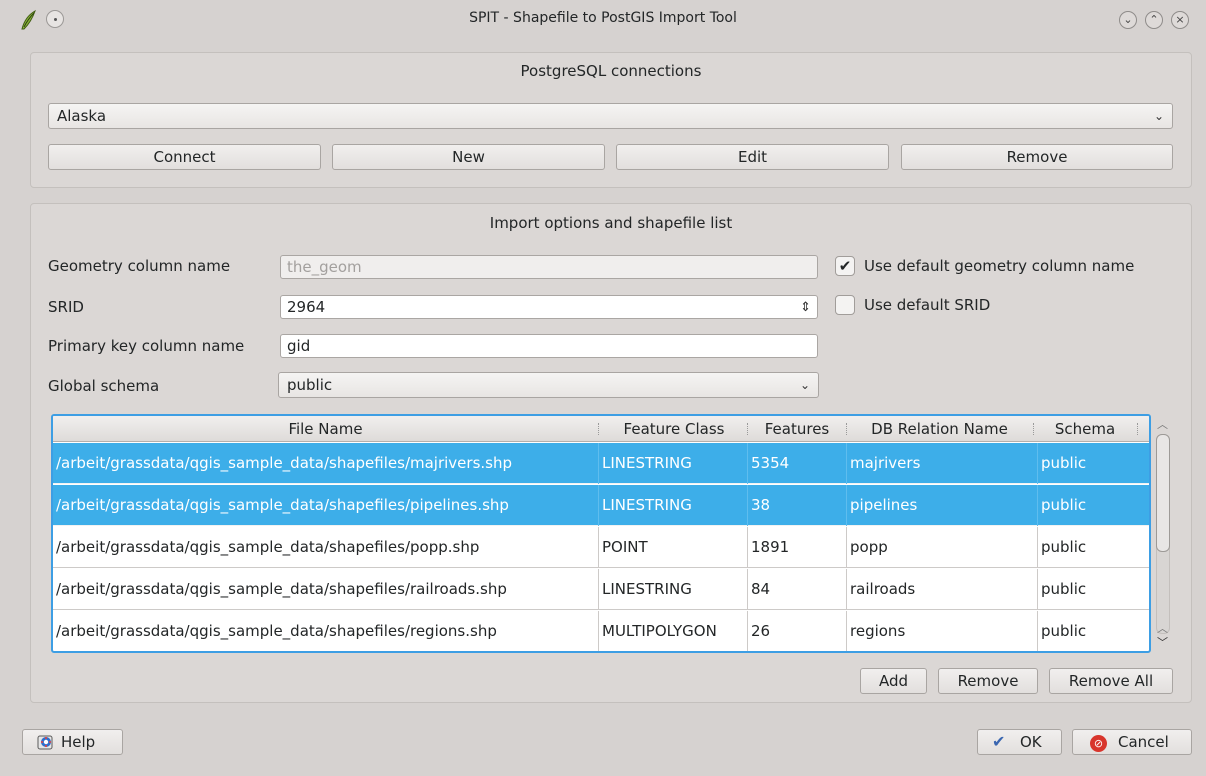  Describe the element at coordinates (1098, 743) in the screenshot. I see `cancel-icon: ⊘` at that location.